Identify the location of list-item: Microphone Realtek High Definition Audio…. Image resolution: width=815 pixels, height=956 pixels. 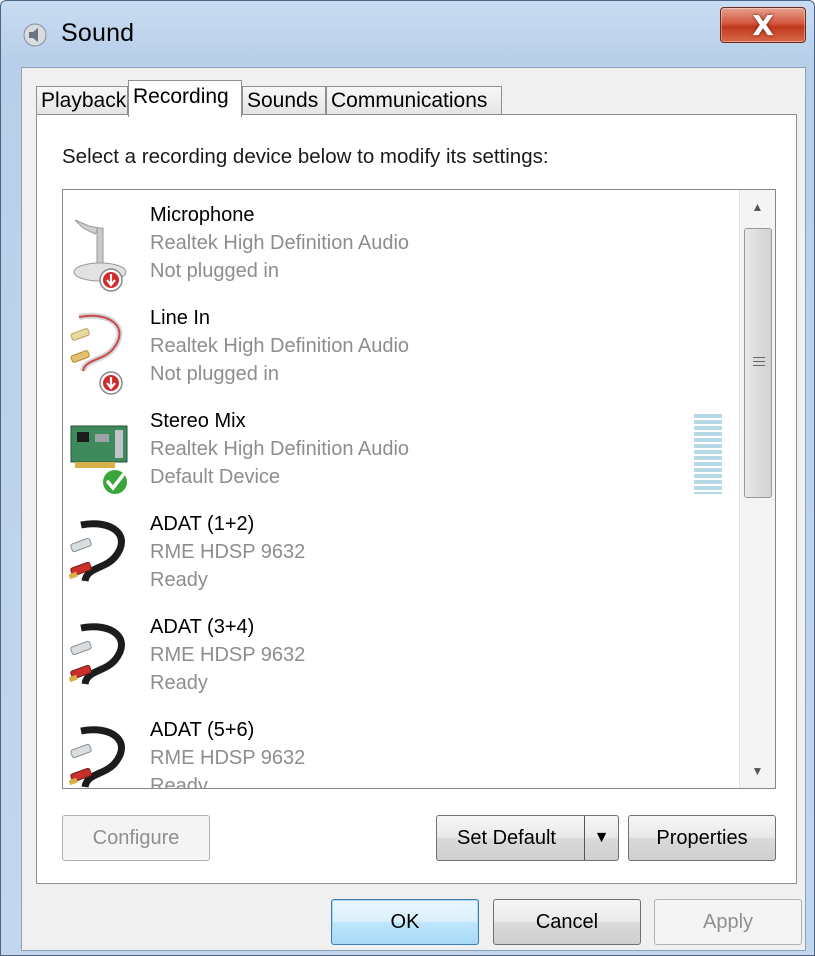
(401, 241).